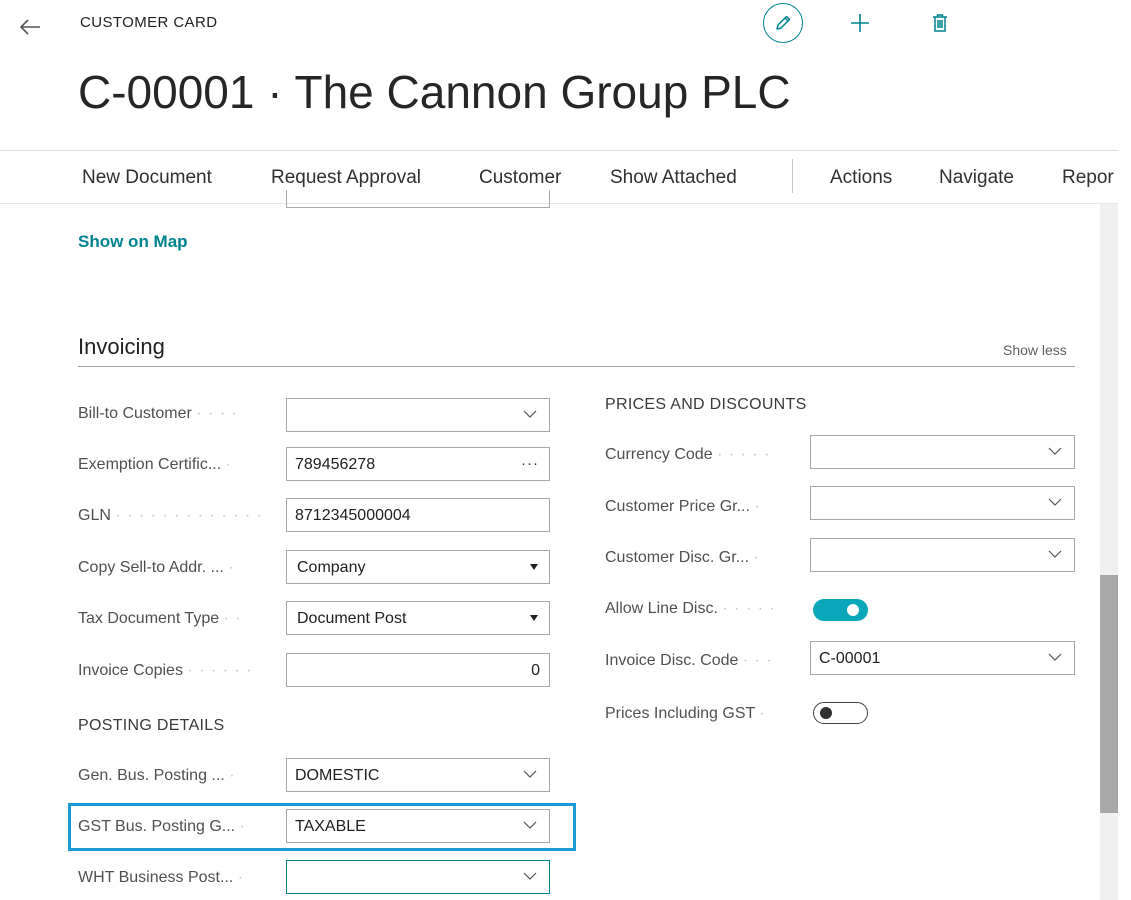 The width and height of the screenshot is (1131, 900). What do you see at coordinates (673, 178) in the screenshot?
I see `action-show-attached: Show Attached` at bounding box center [673, 178].